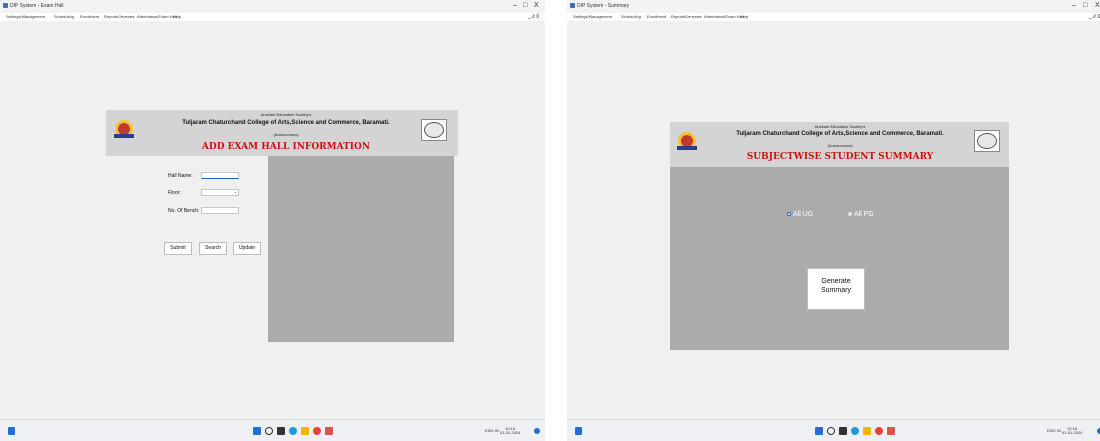  What do you see at coordinates (864, 214) in the screenshot?
I see `radio-all-pg-label: All PG` at bounding box center [864, 214].